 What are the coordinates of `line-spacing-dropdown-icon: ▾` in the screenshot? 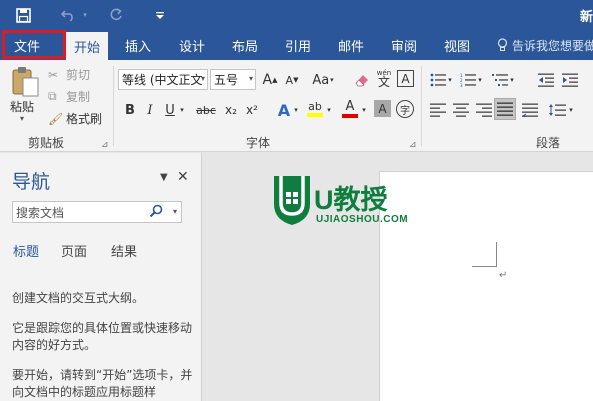 It's located at (571, 110).